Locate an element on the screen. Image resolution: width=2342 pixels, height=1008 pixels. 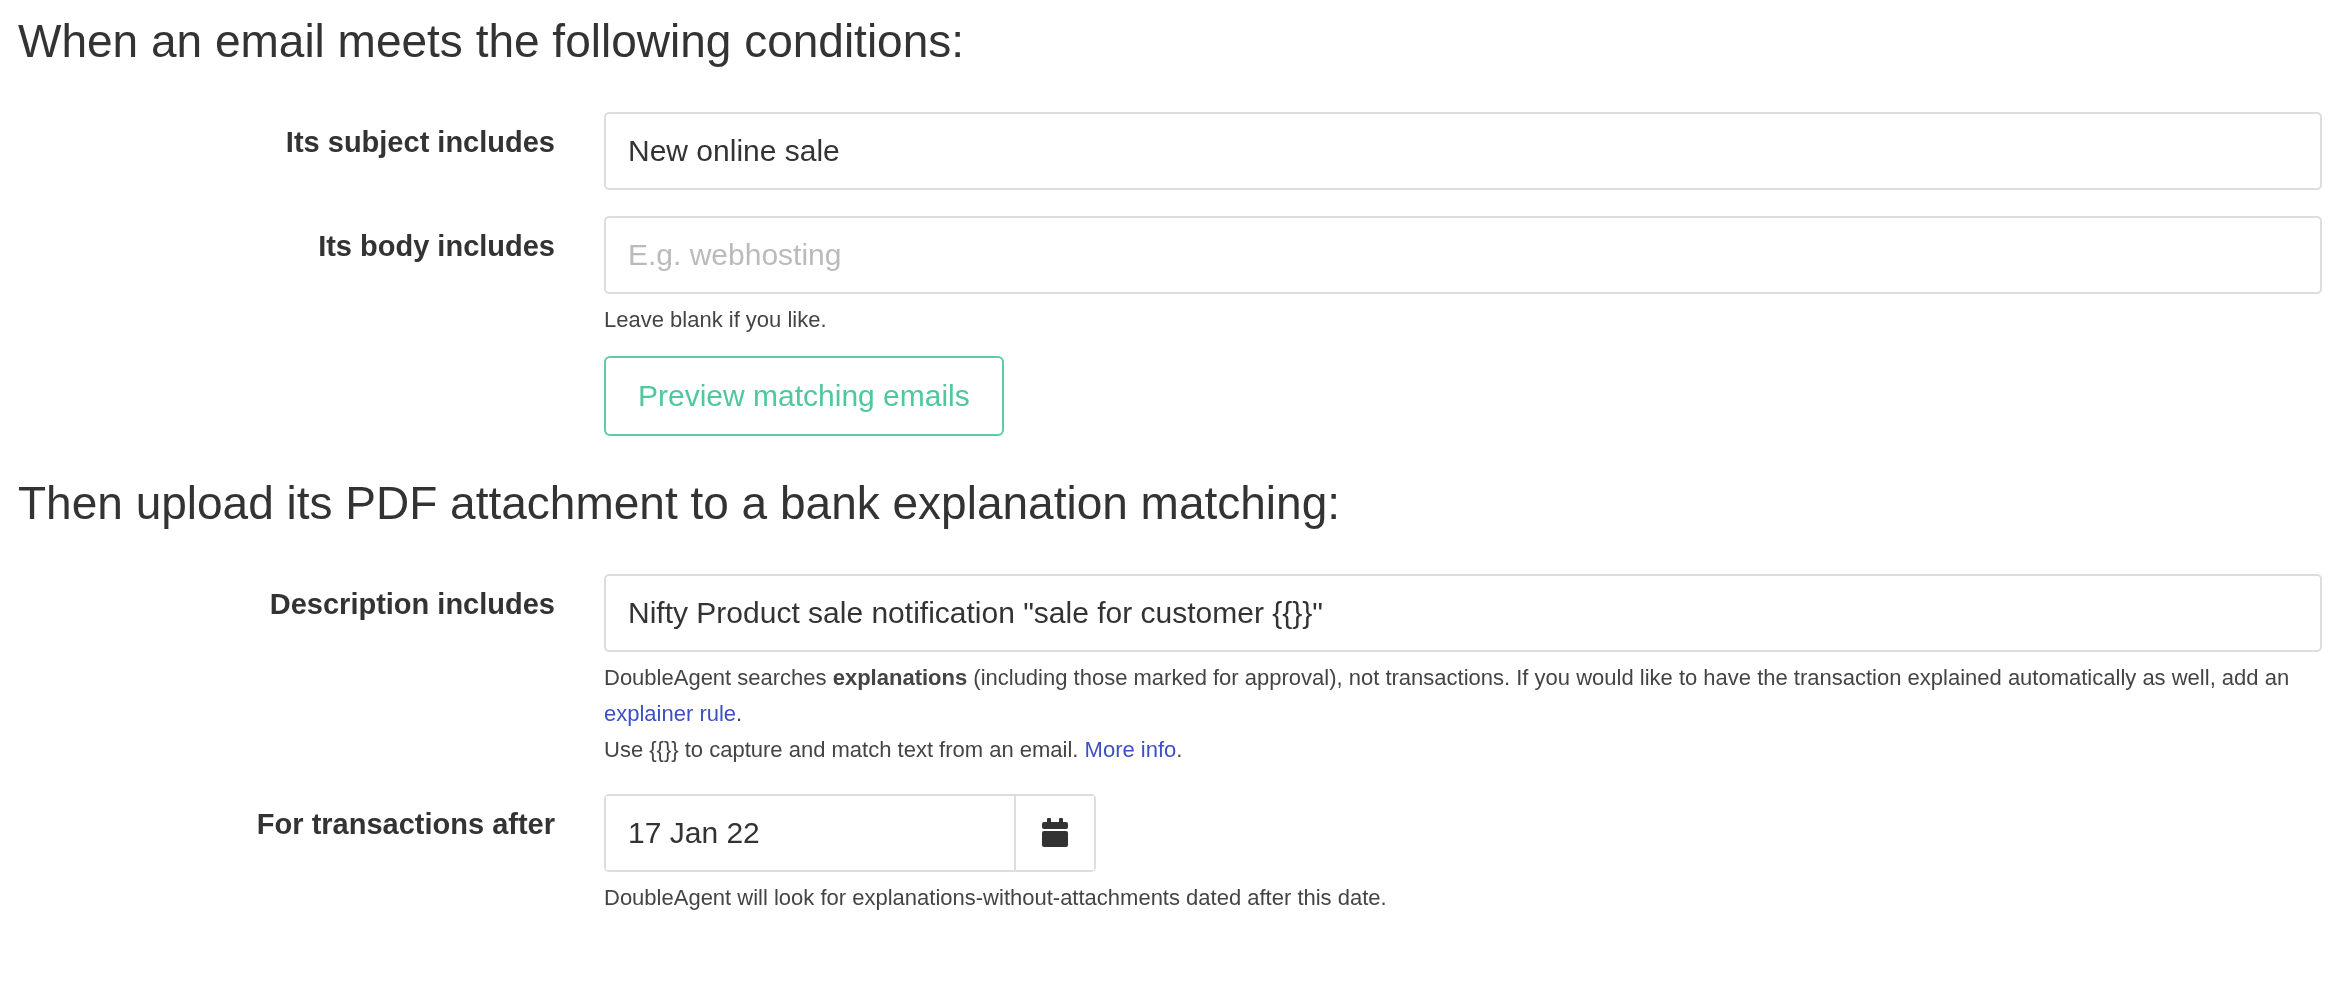
help-link: More info is located at coordinates (1130, 749).